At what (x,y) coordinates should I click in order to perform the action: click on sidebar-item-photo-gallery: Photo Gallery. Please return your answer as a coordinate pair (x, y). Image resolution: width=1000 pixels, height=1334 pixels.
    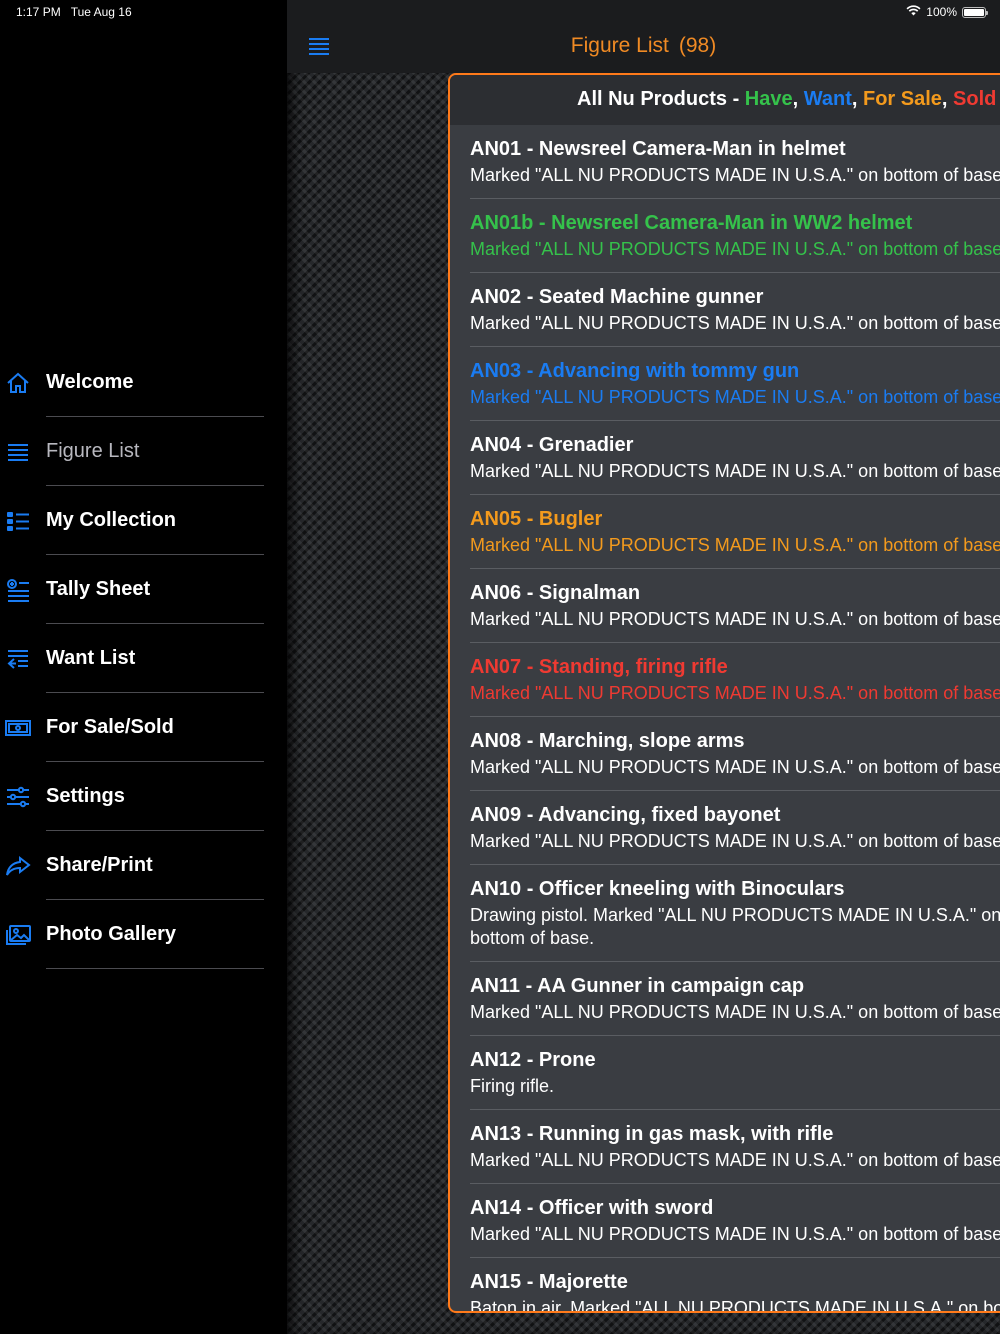
    Looking at the image, I should click on (143, 934).